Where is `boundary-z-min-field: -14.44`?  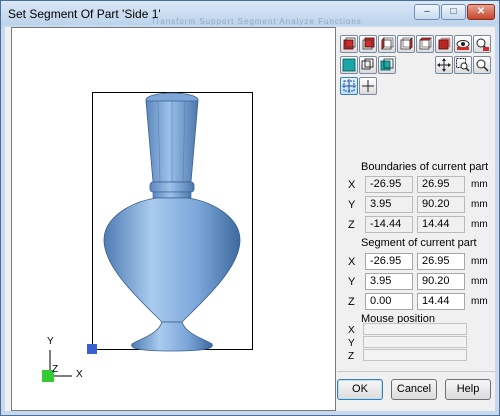
boundary-z-min-field: -14.44 is located at coordinates (389, 224).